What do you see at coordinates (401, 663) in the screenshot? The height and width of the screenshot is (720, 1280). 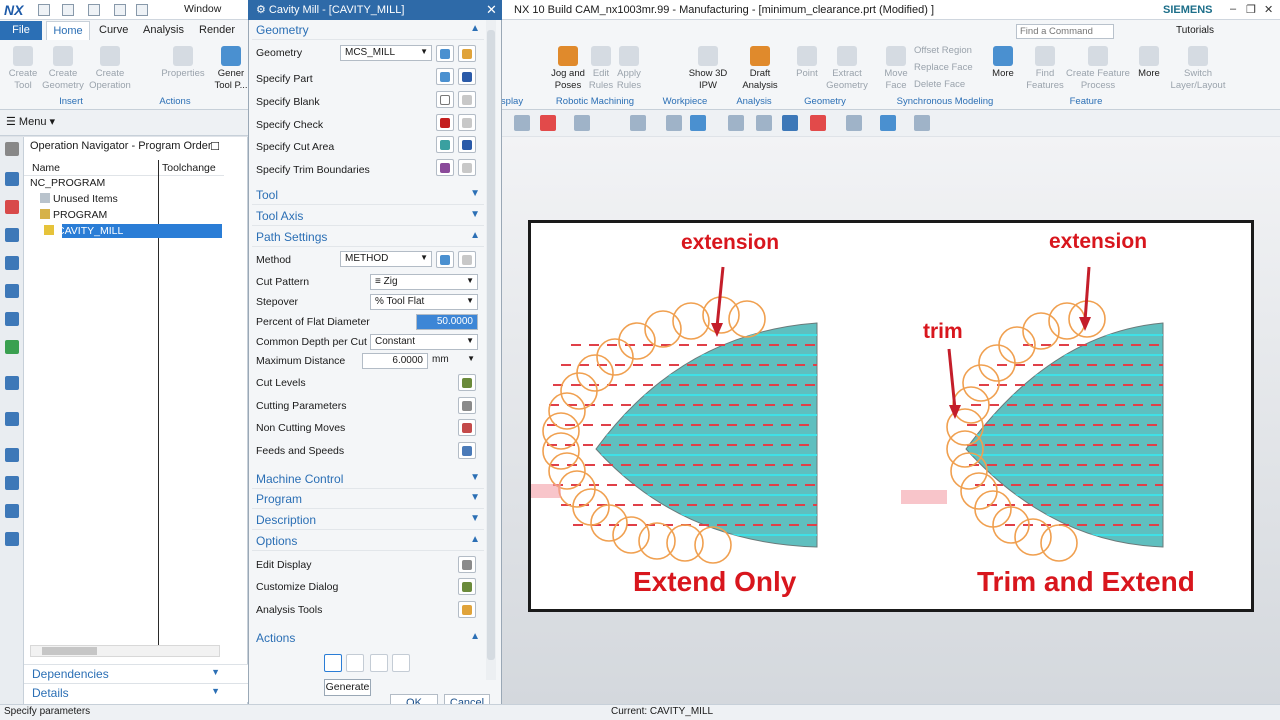 I see `list-icon` at bounding box center [401, 663].